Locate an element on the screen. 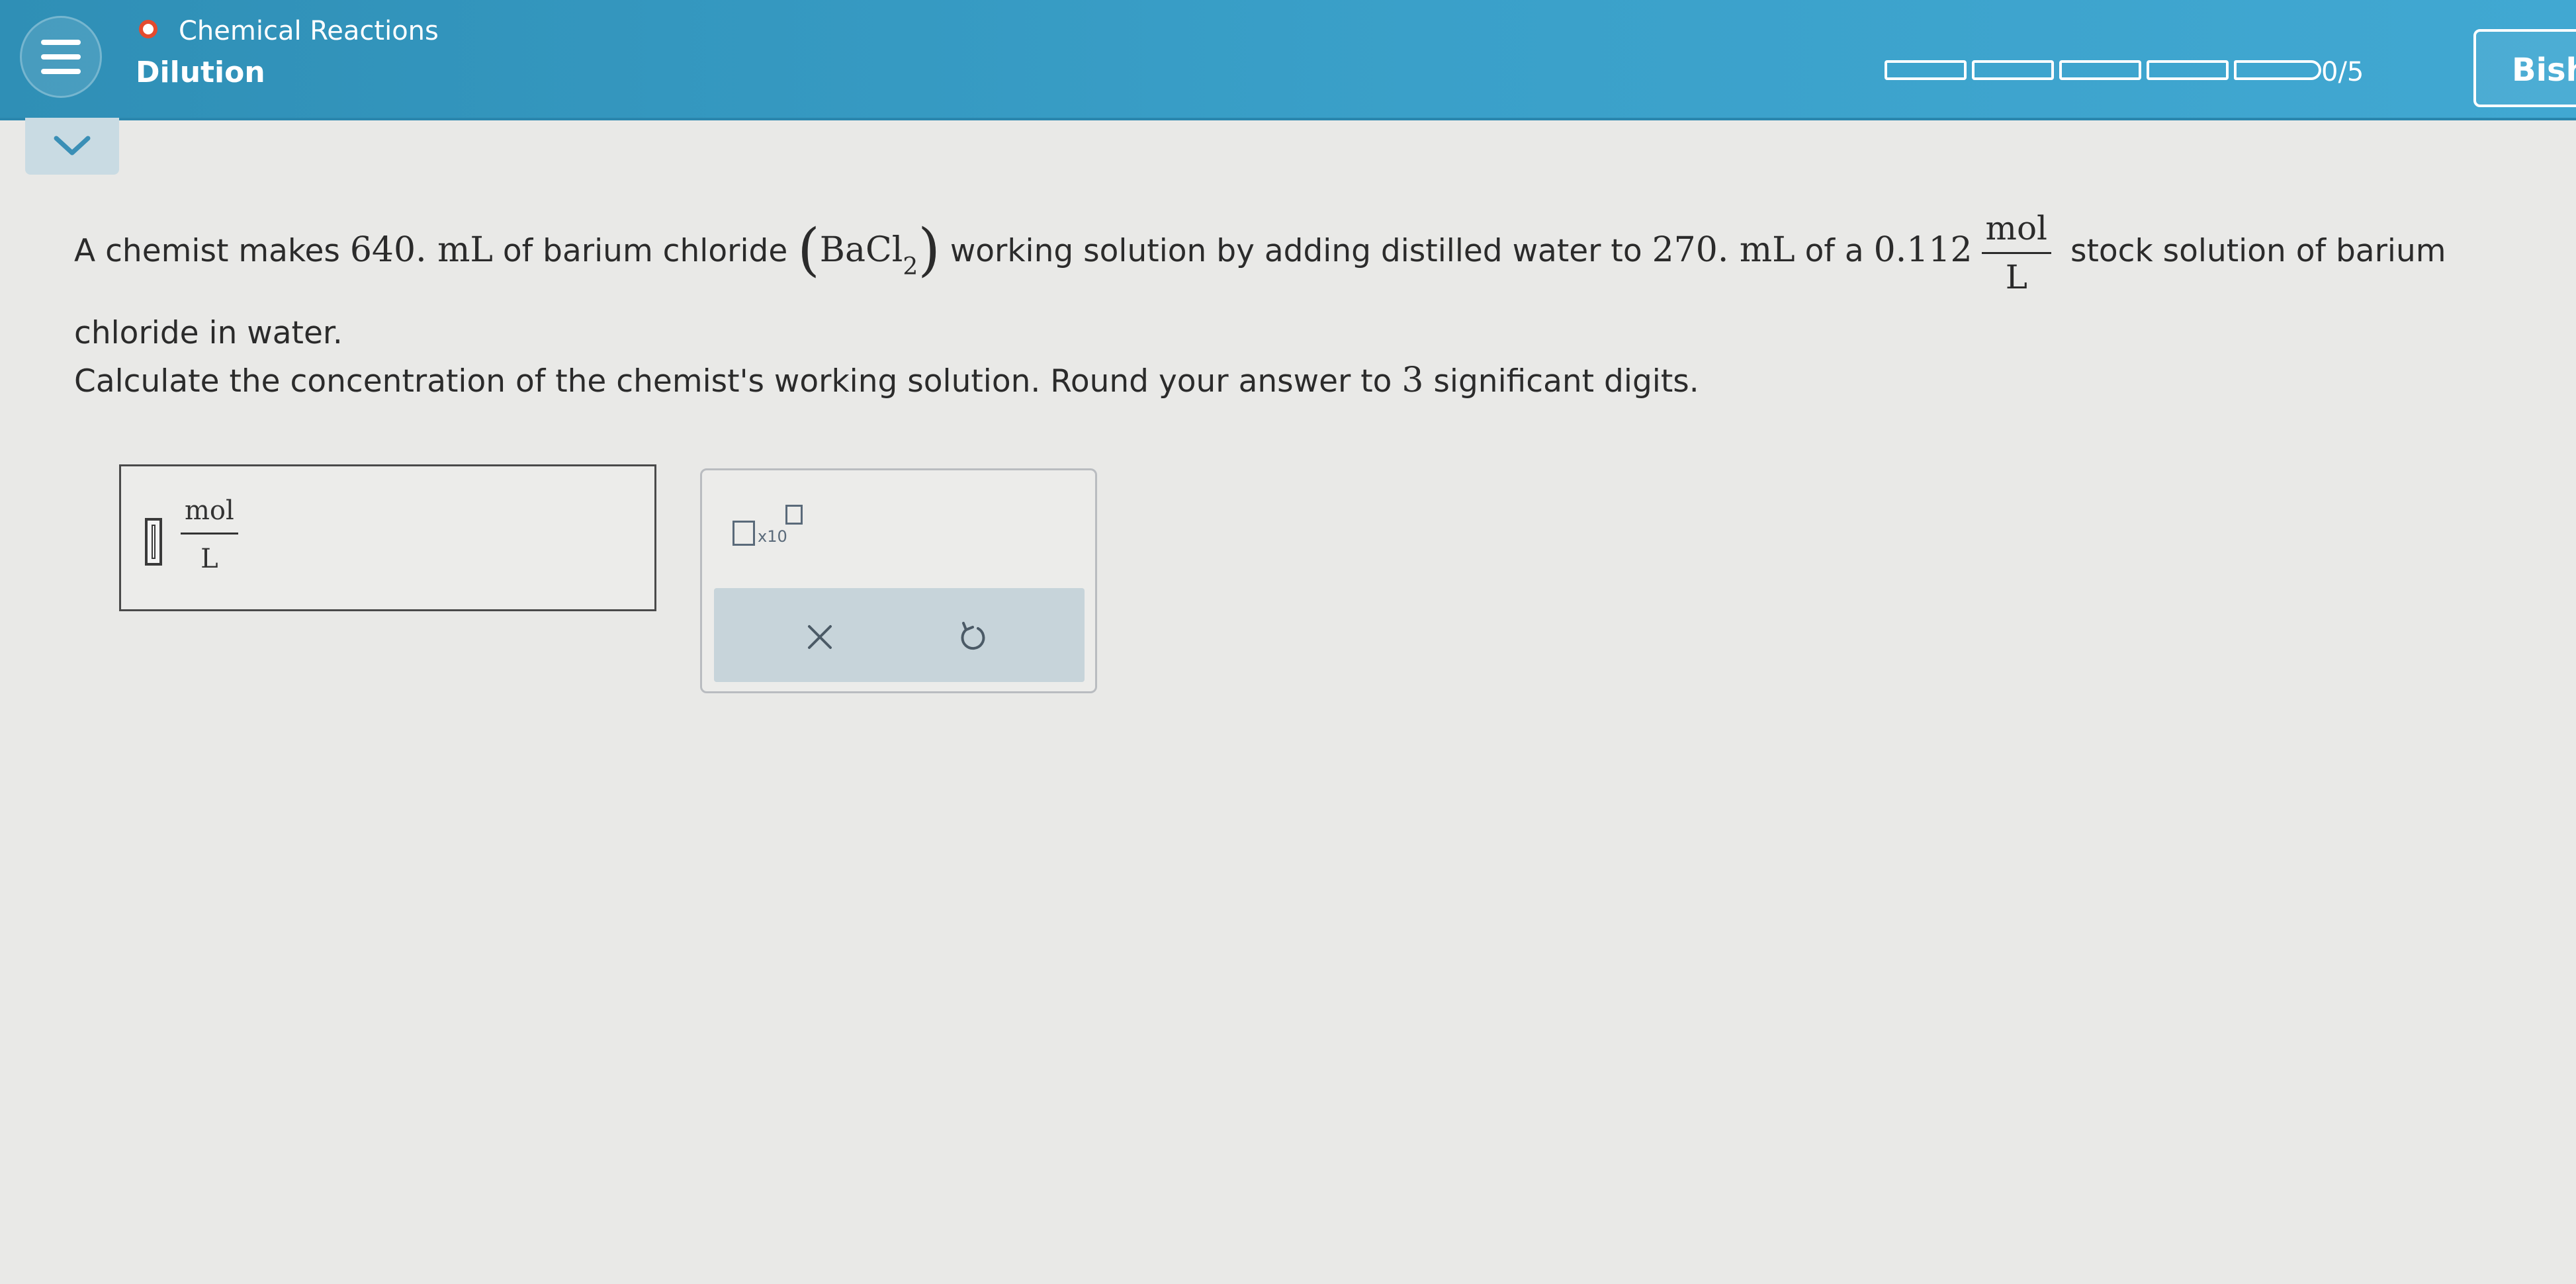 The width and height of the screenshot is (2576, 1284). top-bar: Chemical Reactions Dilution 0/5 Bish is located at coordinates (1288, 60).